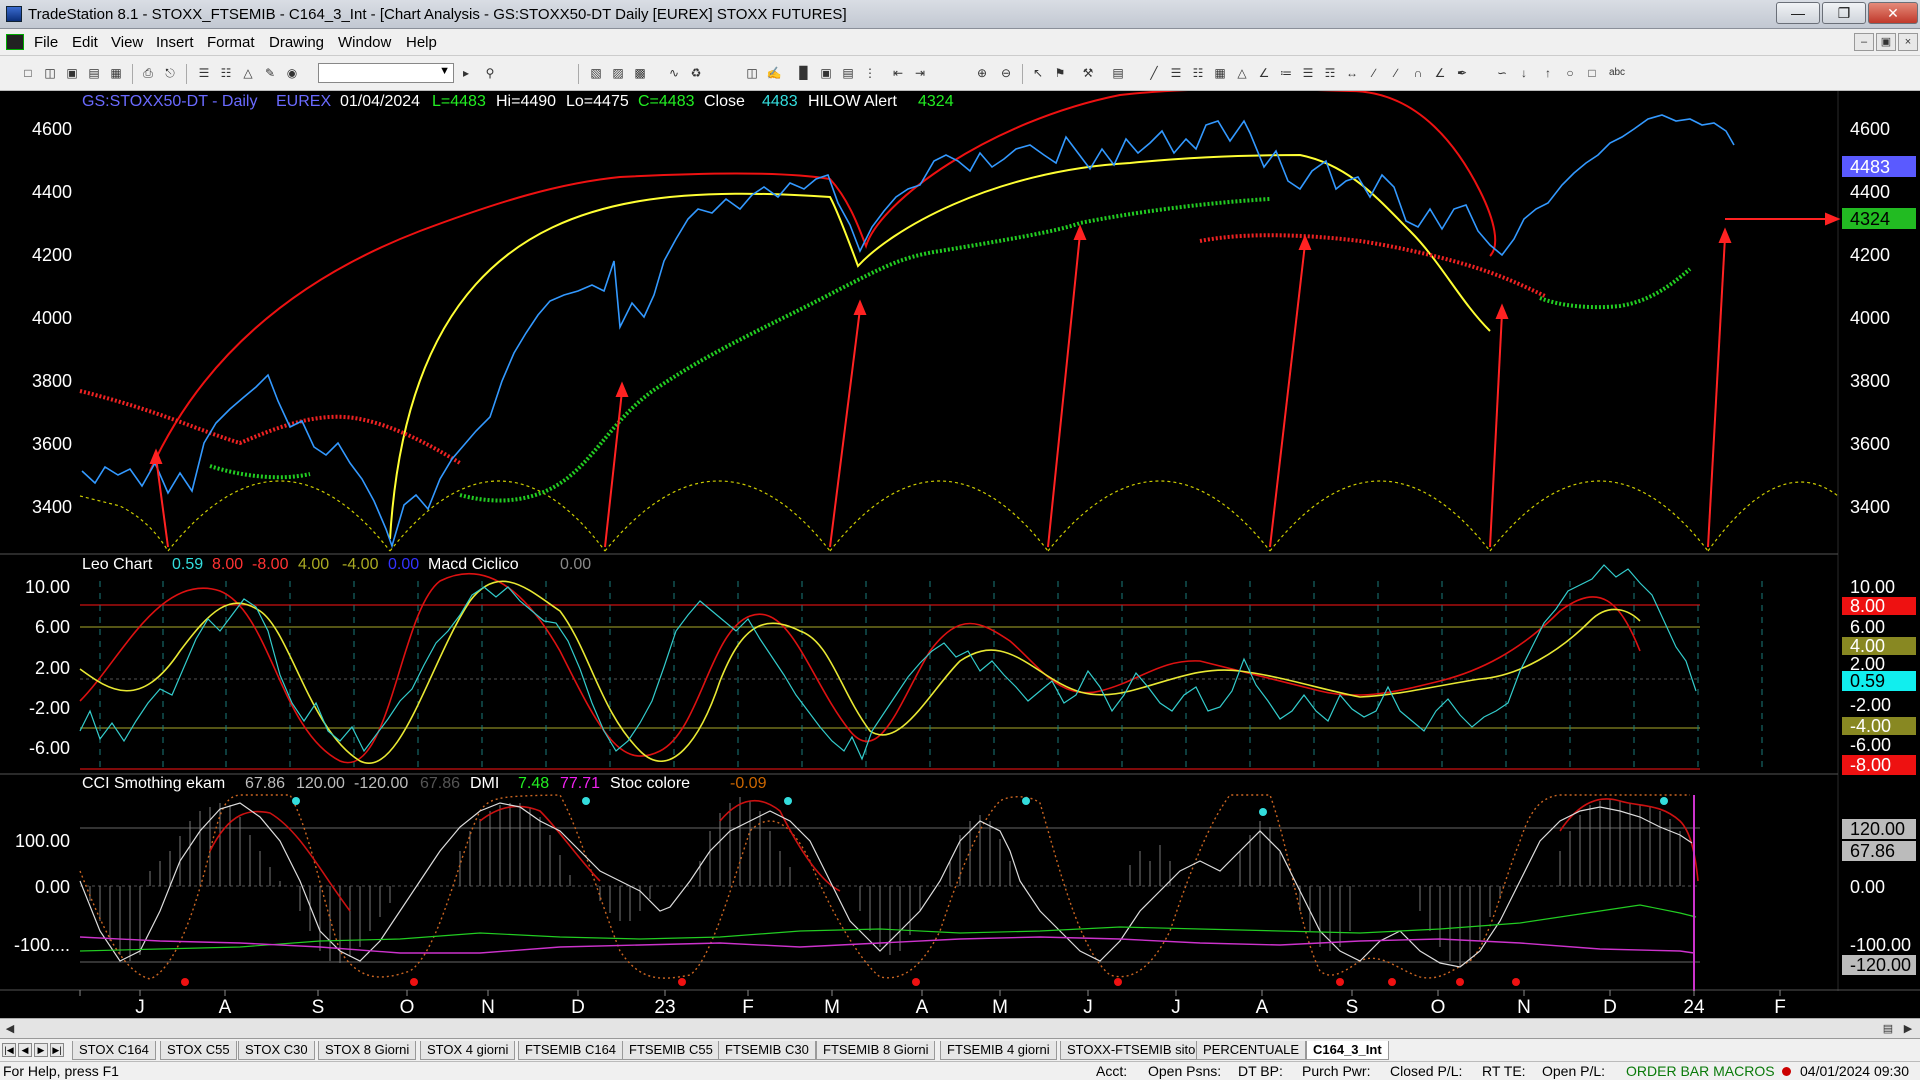  What do you see at coordinates (231, 42) in the screenshot?
I see `menu-format: Format` at bounding box center [231, 42].